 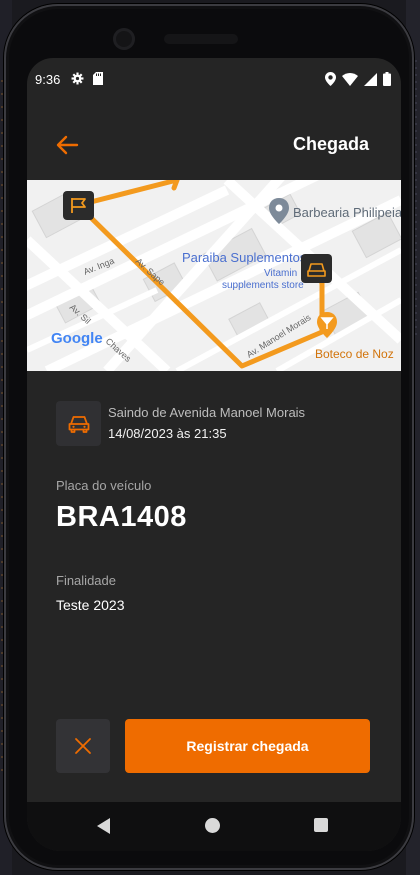 What do you see at coordinates (48, 79) in the screenshot?
I see `status-time: 9:36` at bounding box center [48, 79].